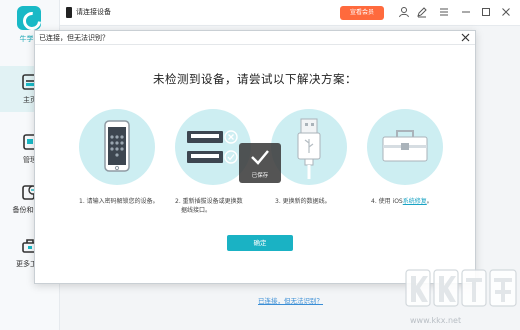 The image size is (520, 330). Describe the element at coordinates (196, 210) in the screenshot. I see `step-2-line: 据线接口。` at that location.